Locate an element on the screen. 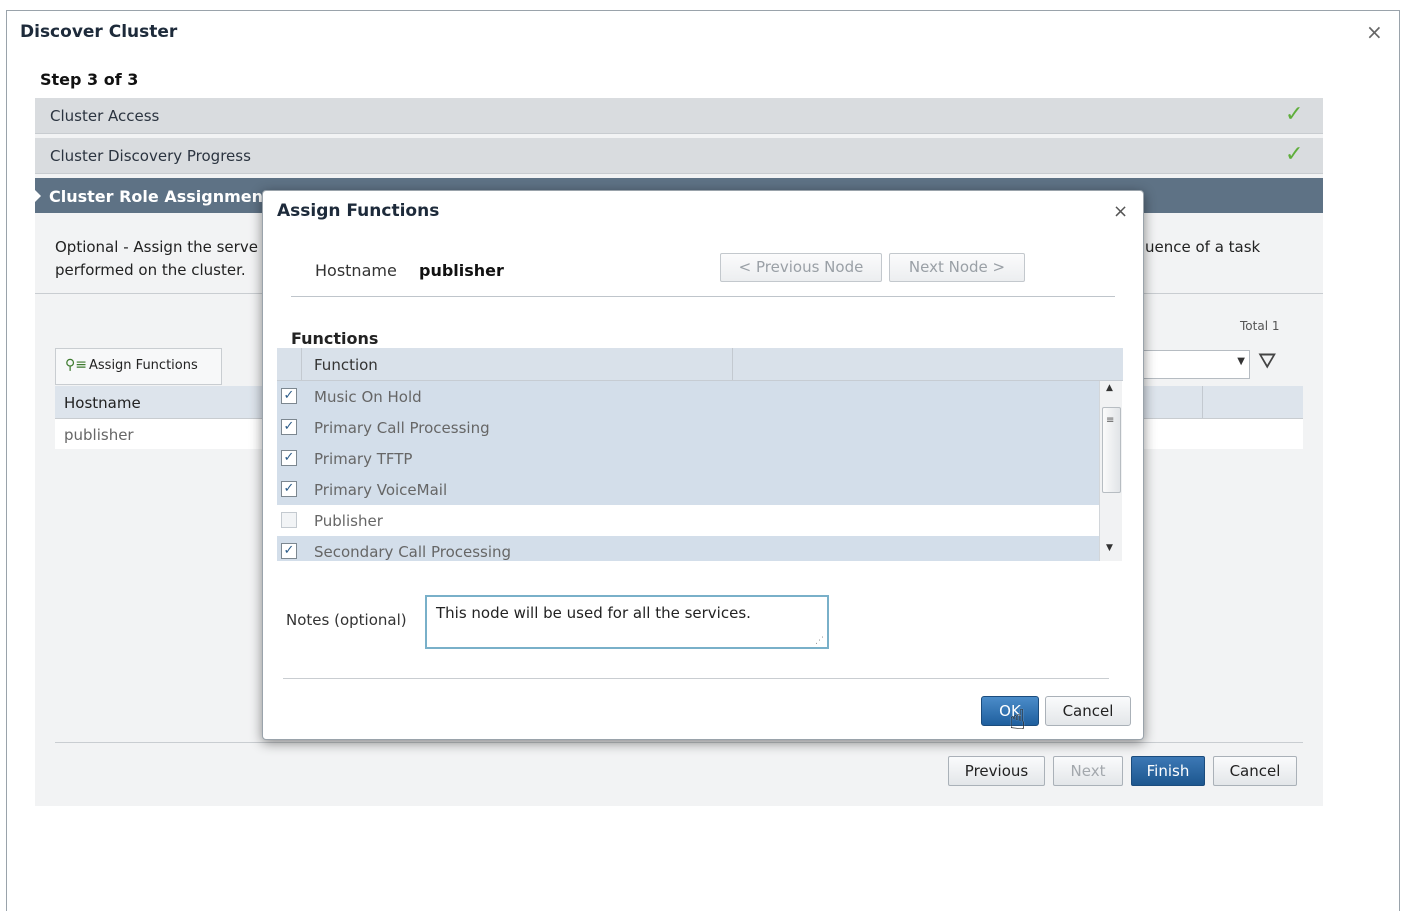  assign-functions-button: ⚲≡ Assign Functions is located at coordinates (138, 366).